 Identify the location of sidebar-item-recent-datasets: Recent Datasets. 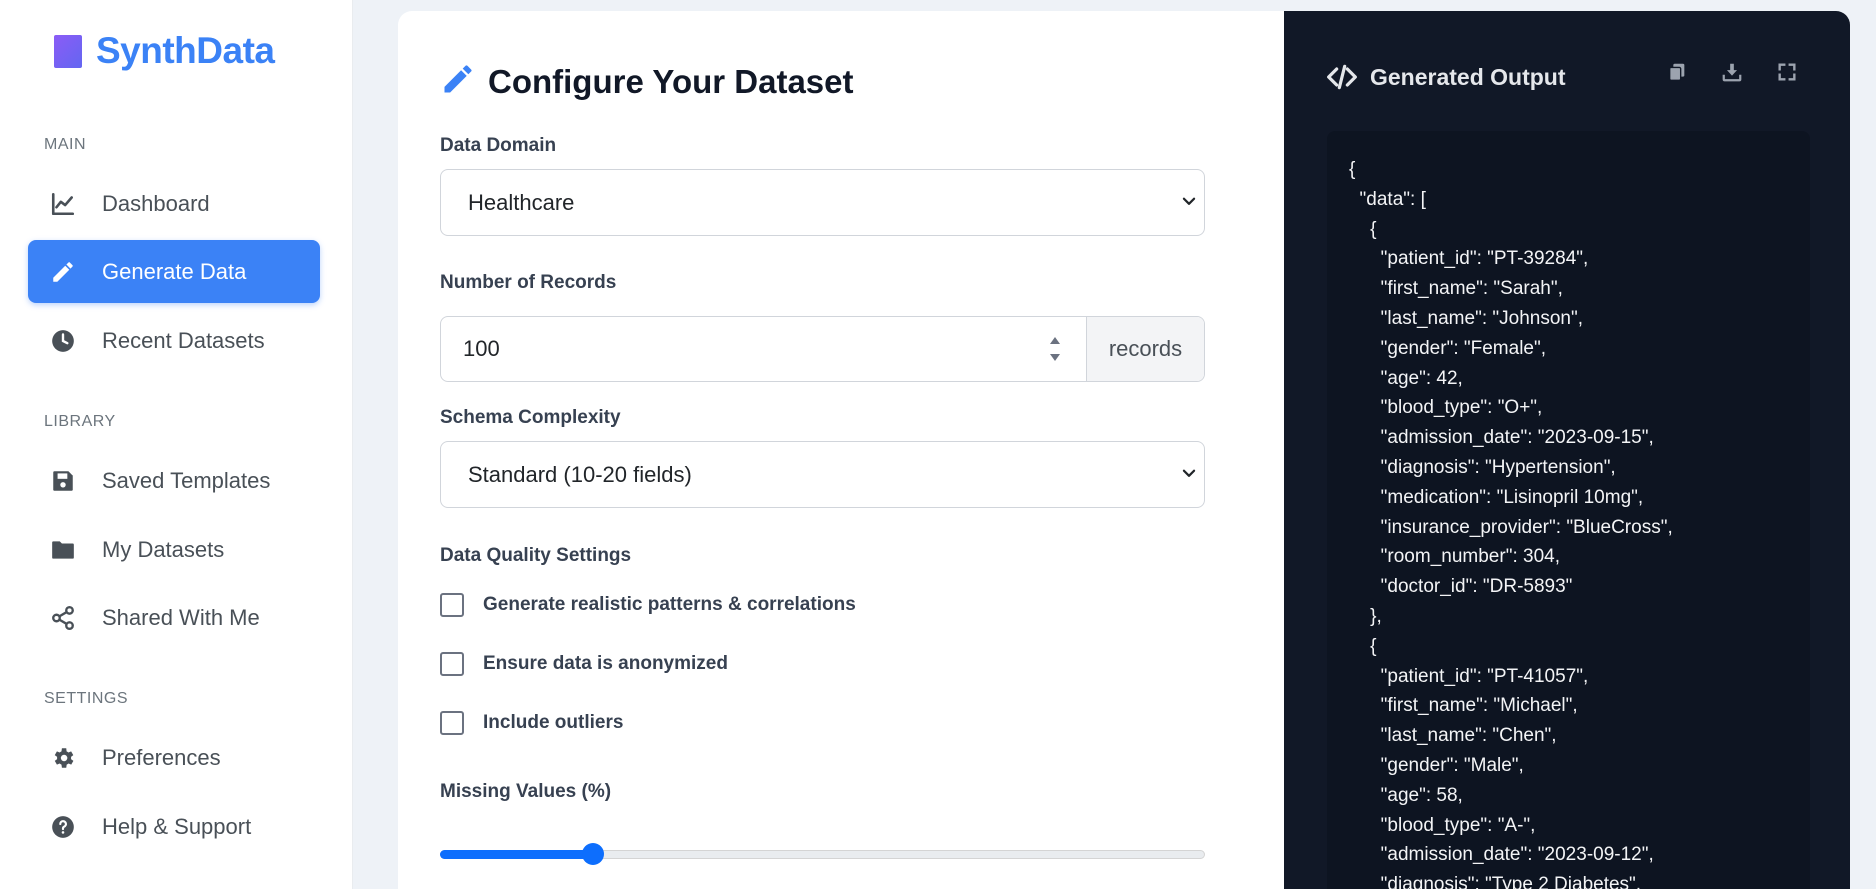
(174, 340).